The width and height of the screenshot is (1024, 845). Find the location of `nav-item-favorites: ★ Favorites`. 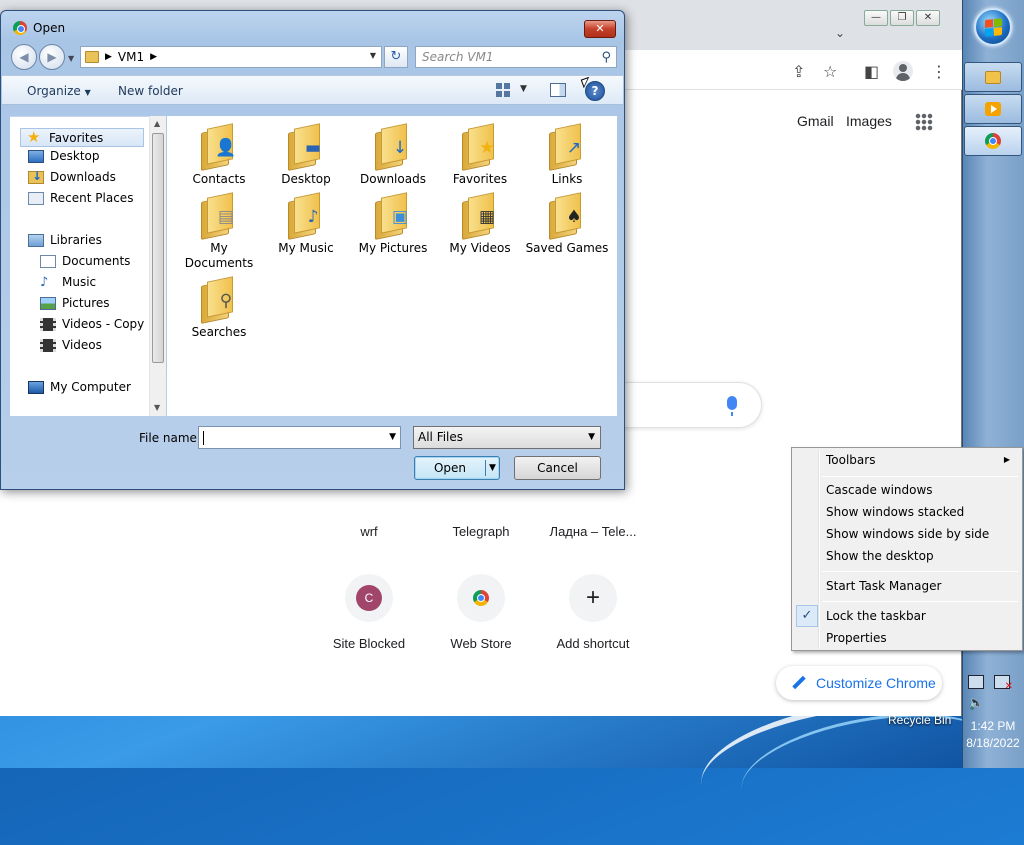

nav-item-favorites: ★ Favorites is located at coordinates (82, 137).